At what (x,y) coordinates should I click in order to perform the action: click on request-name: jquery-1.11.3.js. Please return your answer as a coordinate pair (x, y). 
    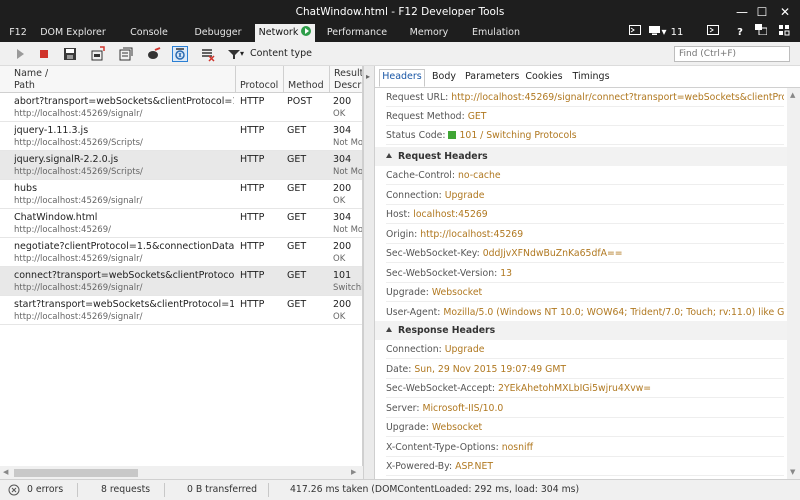
    Looking at the image, I should click on (51, 130).